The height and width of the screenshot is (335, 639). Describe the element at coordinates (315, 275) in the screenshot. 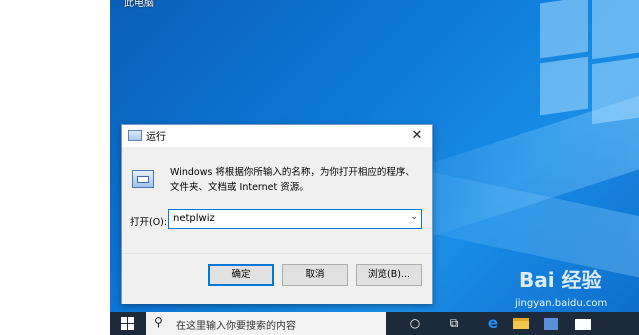

I see `cancel-button: 取消` at that location.